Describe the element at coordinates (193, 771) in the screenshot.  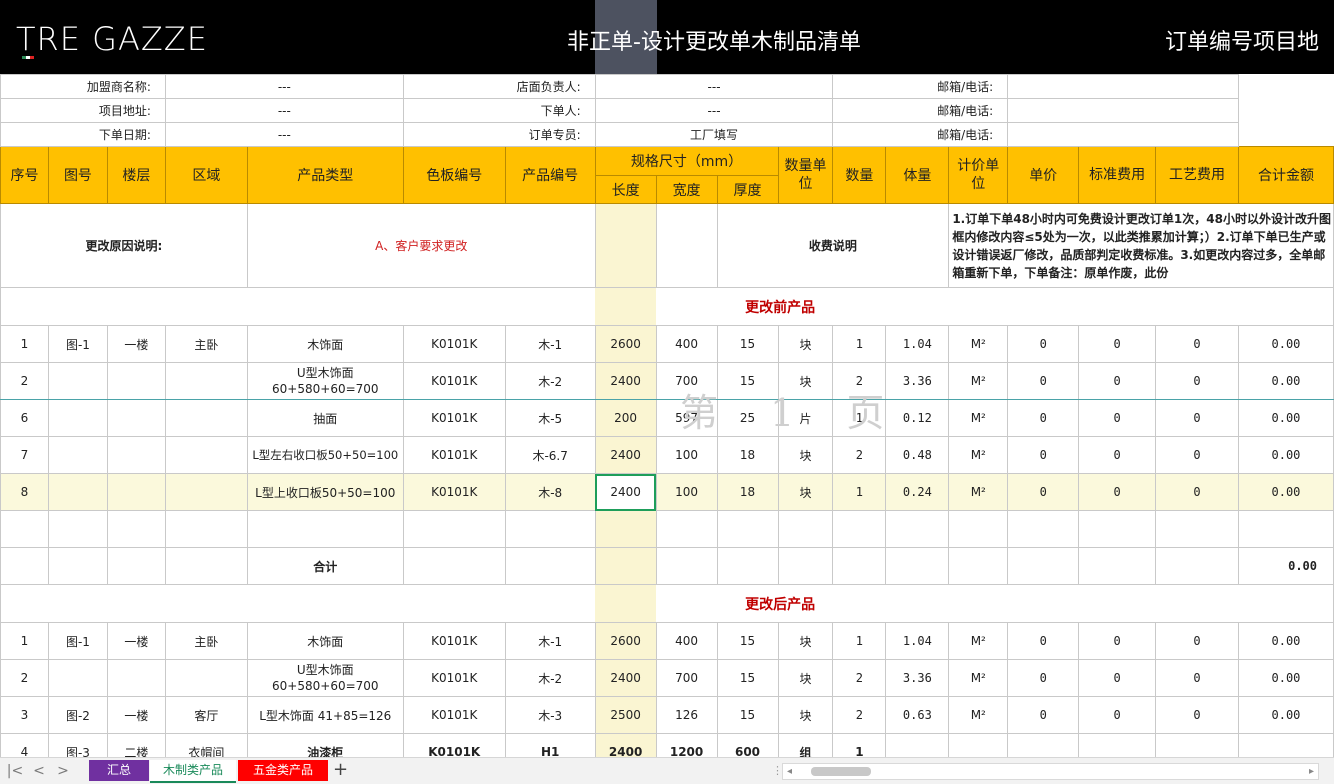
I see `tab-wood-products: 木制类产品` at that location.